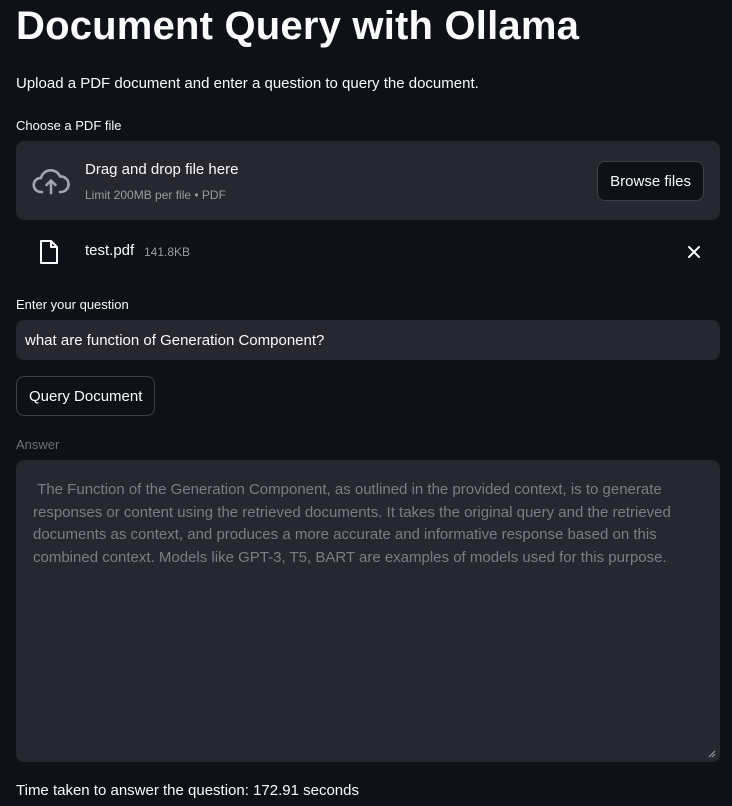 The image size is (732, 806). What do you see at coordinates (69, 125) in the screenshot?
I see `uploader-label: Choose a PDF file` at bounding box center [69, 125].